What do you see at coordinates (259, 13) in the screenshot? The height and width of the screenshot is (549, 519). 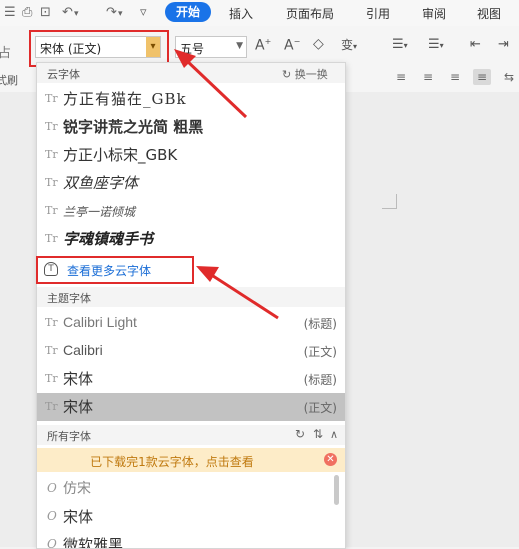 I see `menu-bar: ☰ ⎙ ⊡ ↶ ▾ ↷ ▾ ▿ 开始 插入 页面布局 引用 审阅 视图` at bounding box center [259, 13].